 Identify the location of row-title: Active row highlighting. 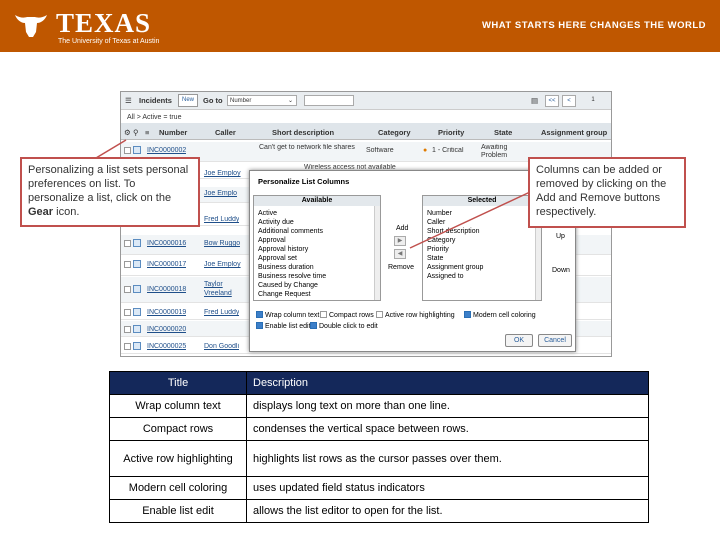
(178, 458).